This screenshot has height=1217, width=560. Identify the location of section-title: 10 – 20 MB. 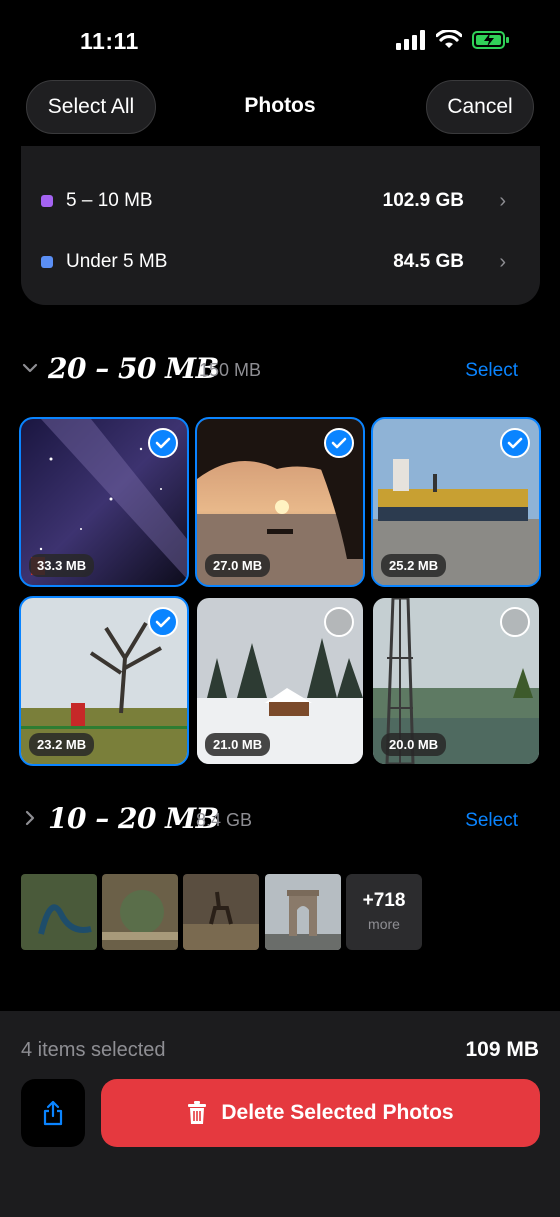
(133, 818).